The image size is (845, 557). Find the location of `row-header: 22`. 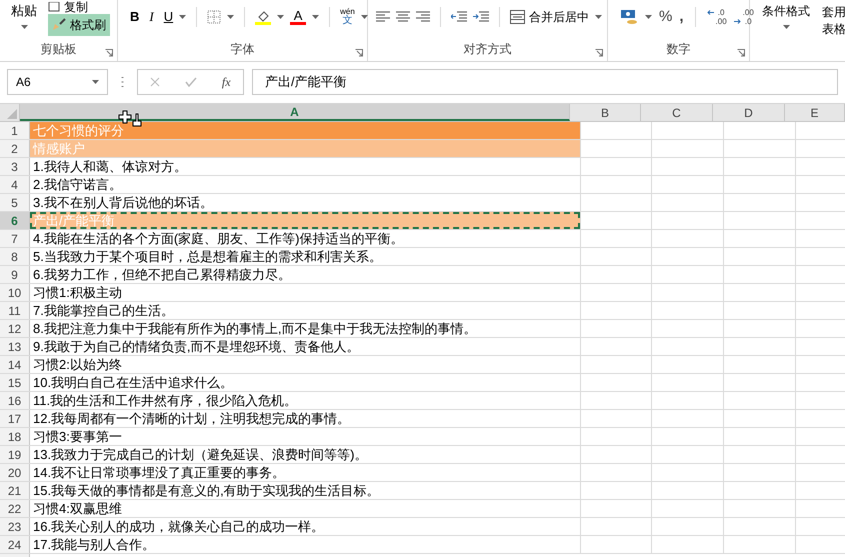

row-header: 22 is located at coordinates (15, 508).